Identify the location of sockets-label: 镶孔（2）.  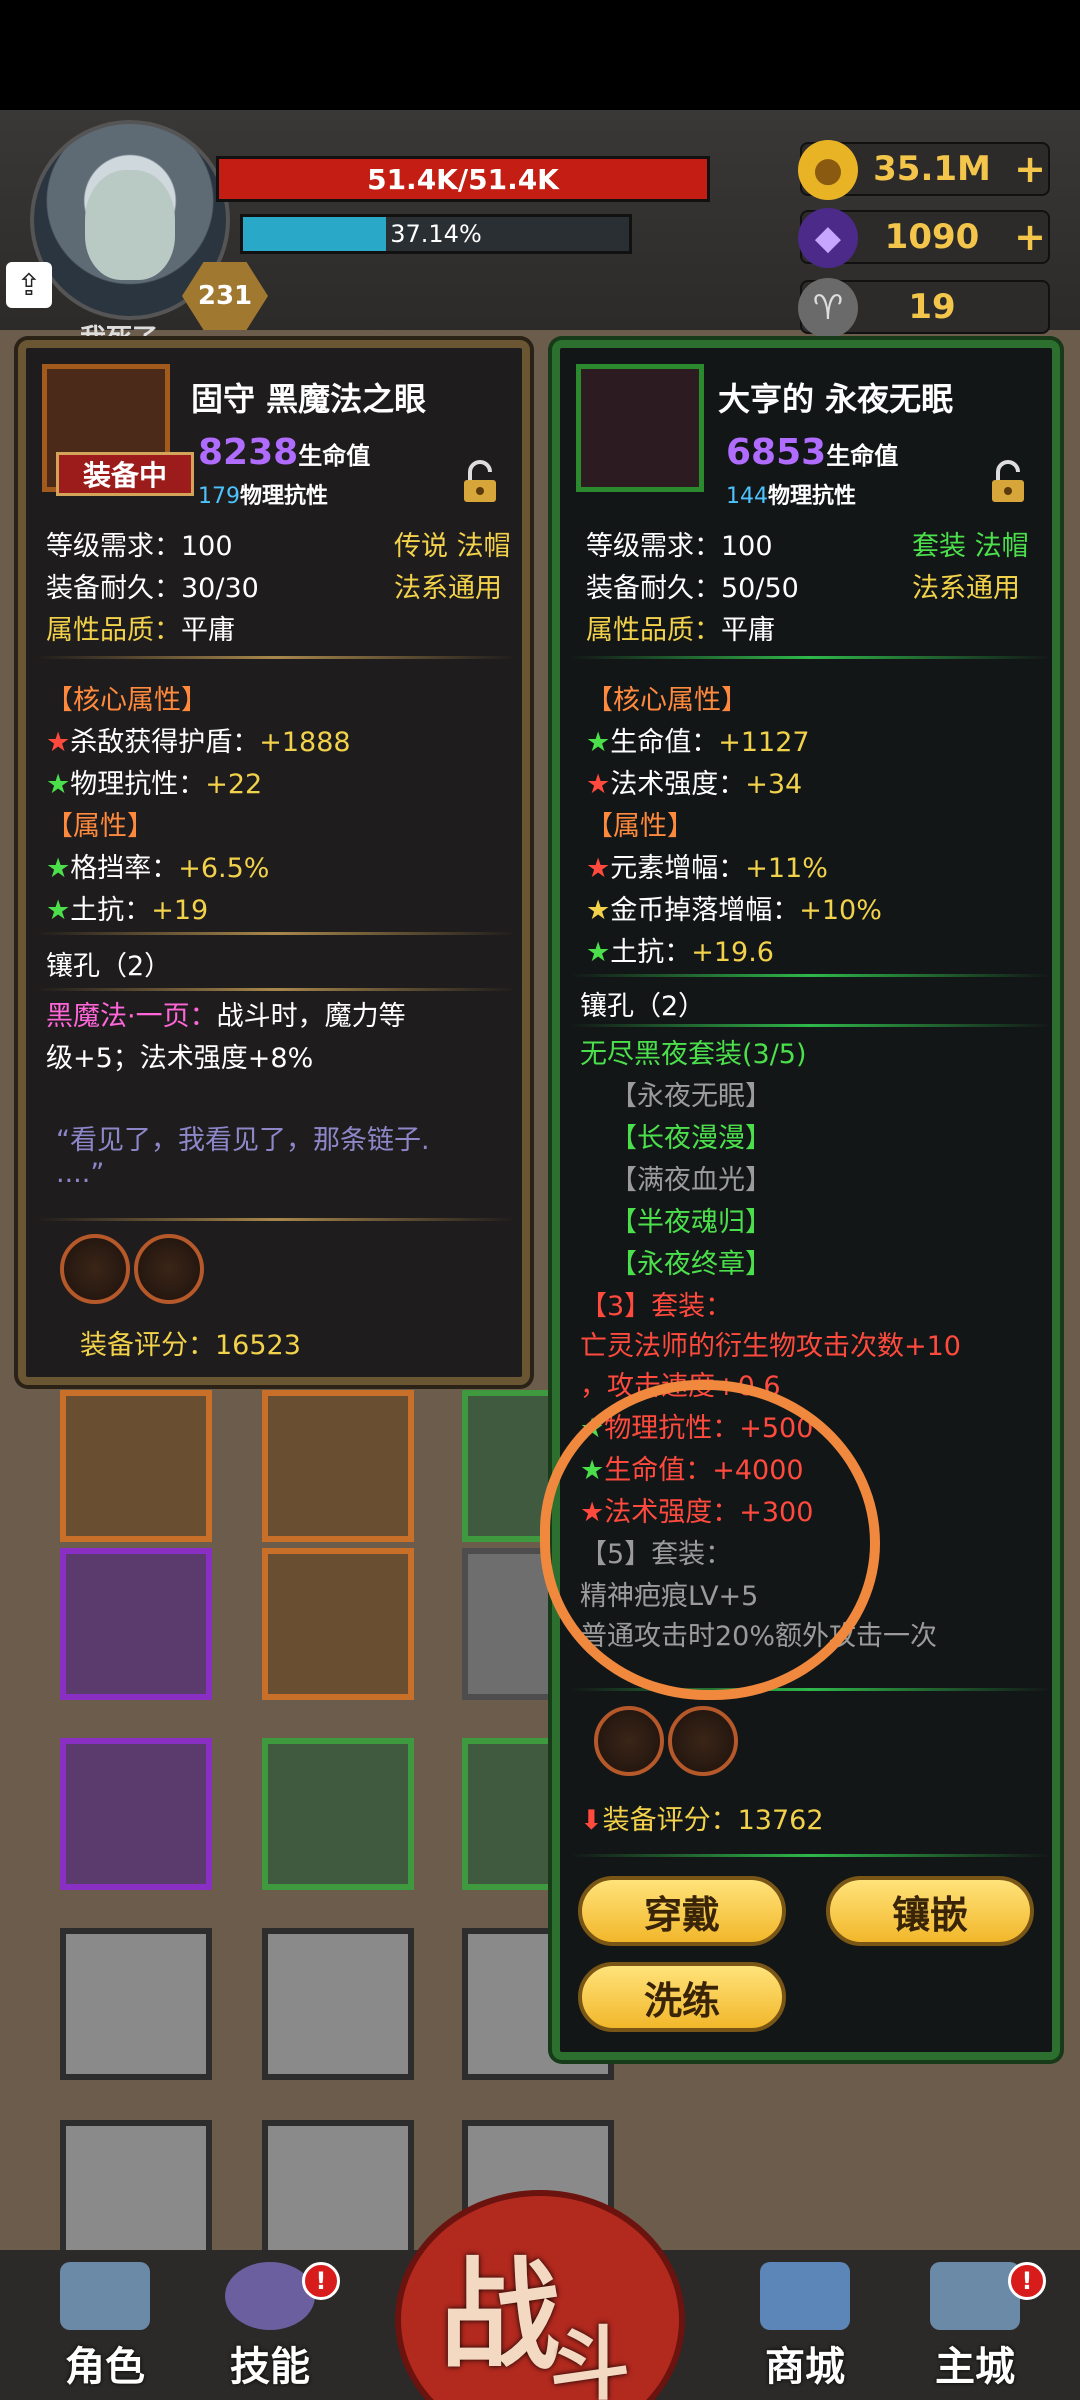
(643, 1006).